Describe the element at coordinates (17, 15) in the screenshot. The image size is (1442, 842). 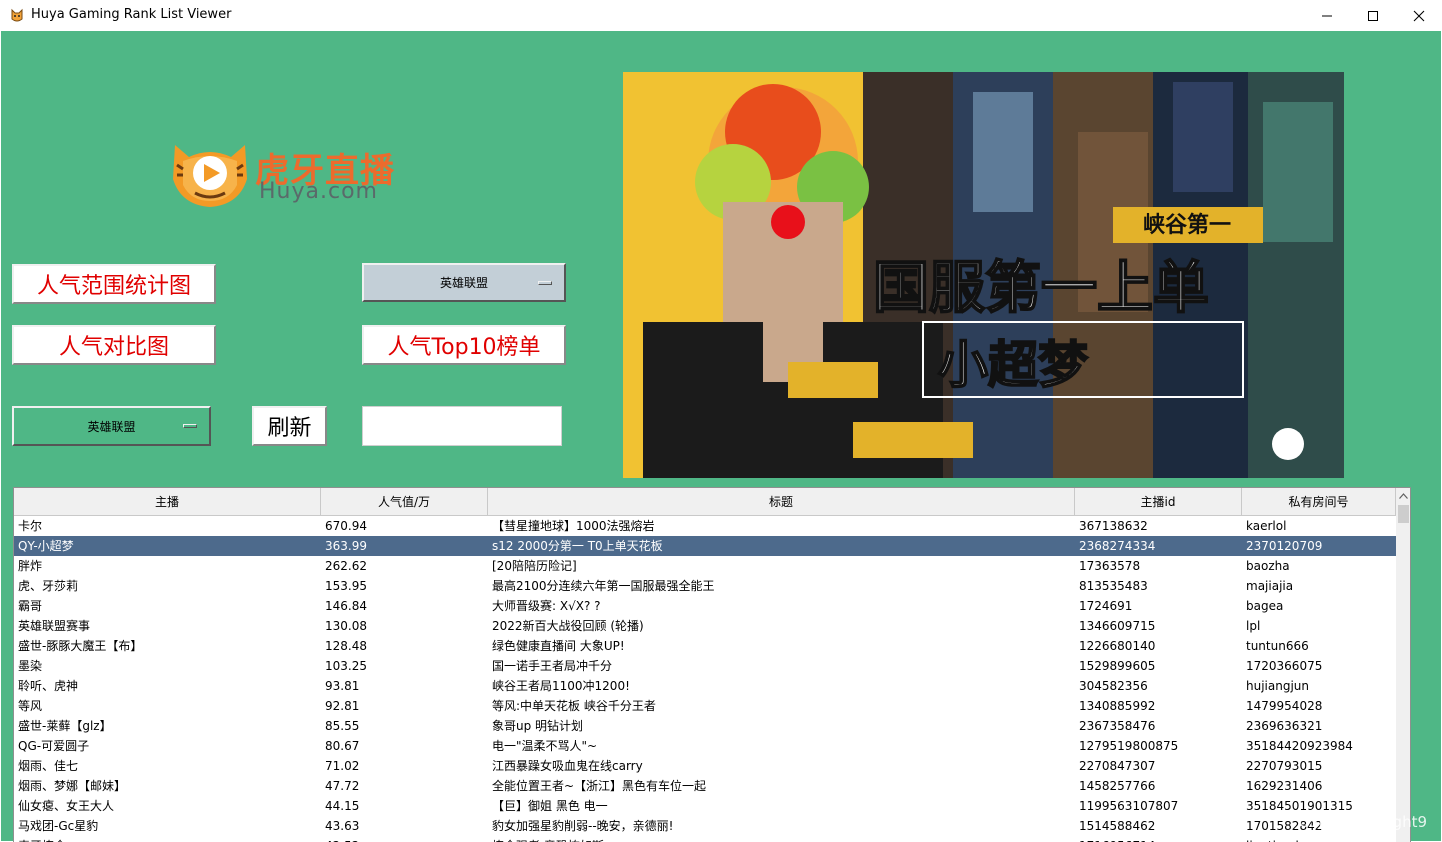
I see `app-icon` at that location.